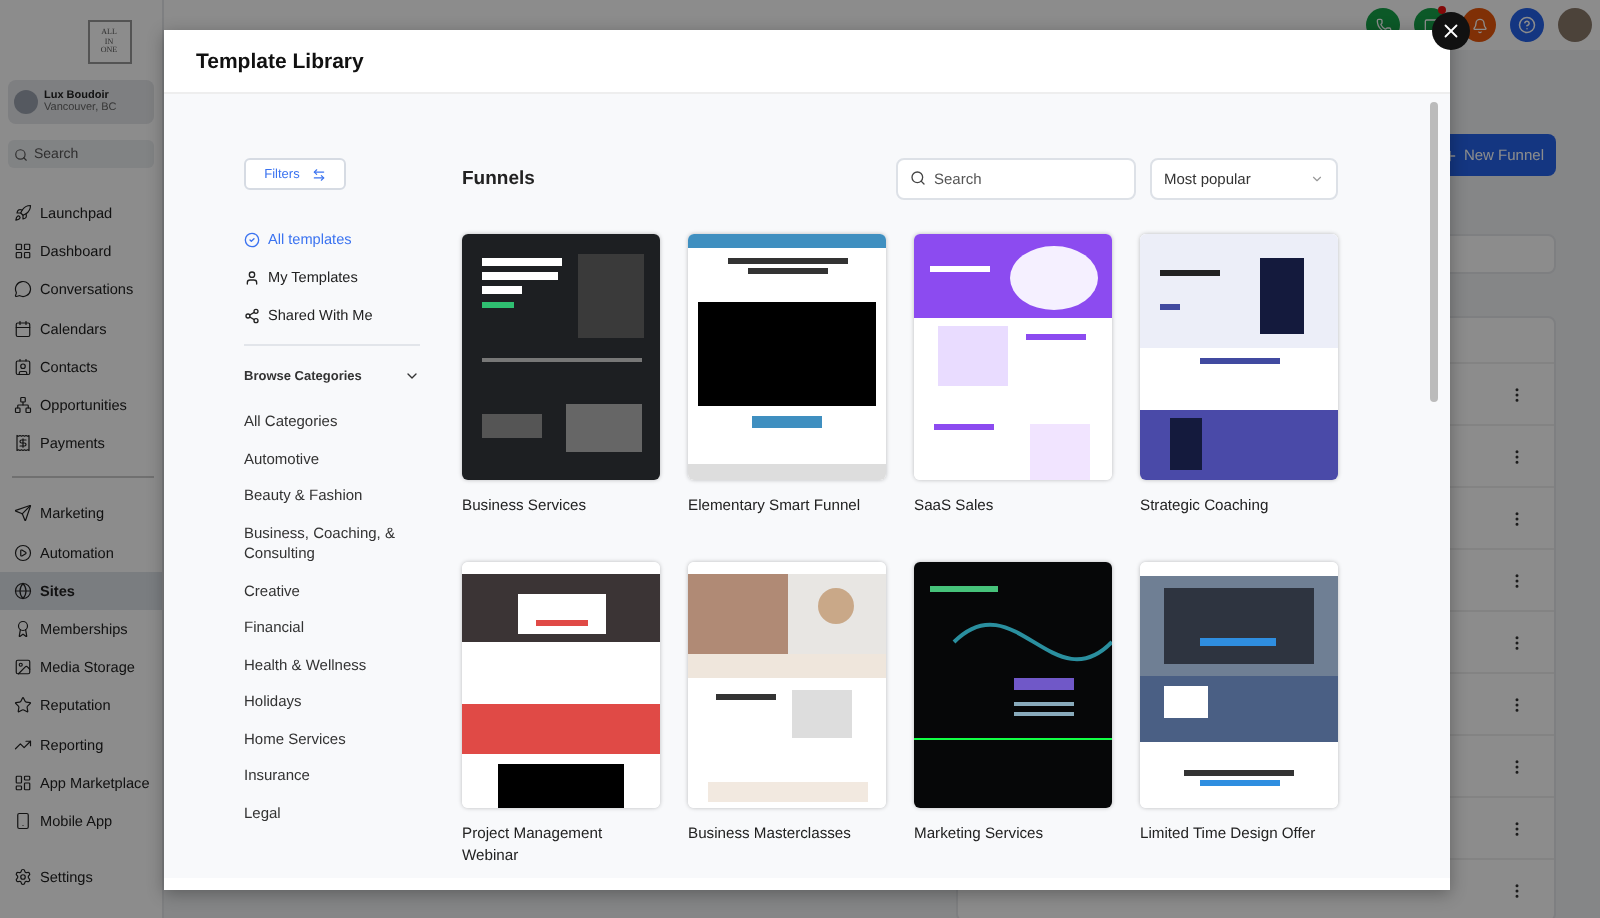 The height and width of the screenshot is (918, 1600). What do you see at coordinates (252, 277) in the screenshot?
I see `user-icon` at bounding box center [252, 277].